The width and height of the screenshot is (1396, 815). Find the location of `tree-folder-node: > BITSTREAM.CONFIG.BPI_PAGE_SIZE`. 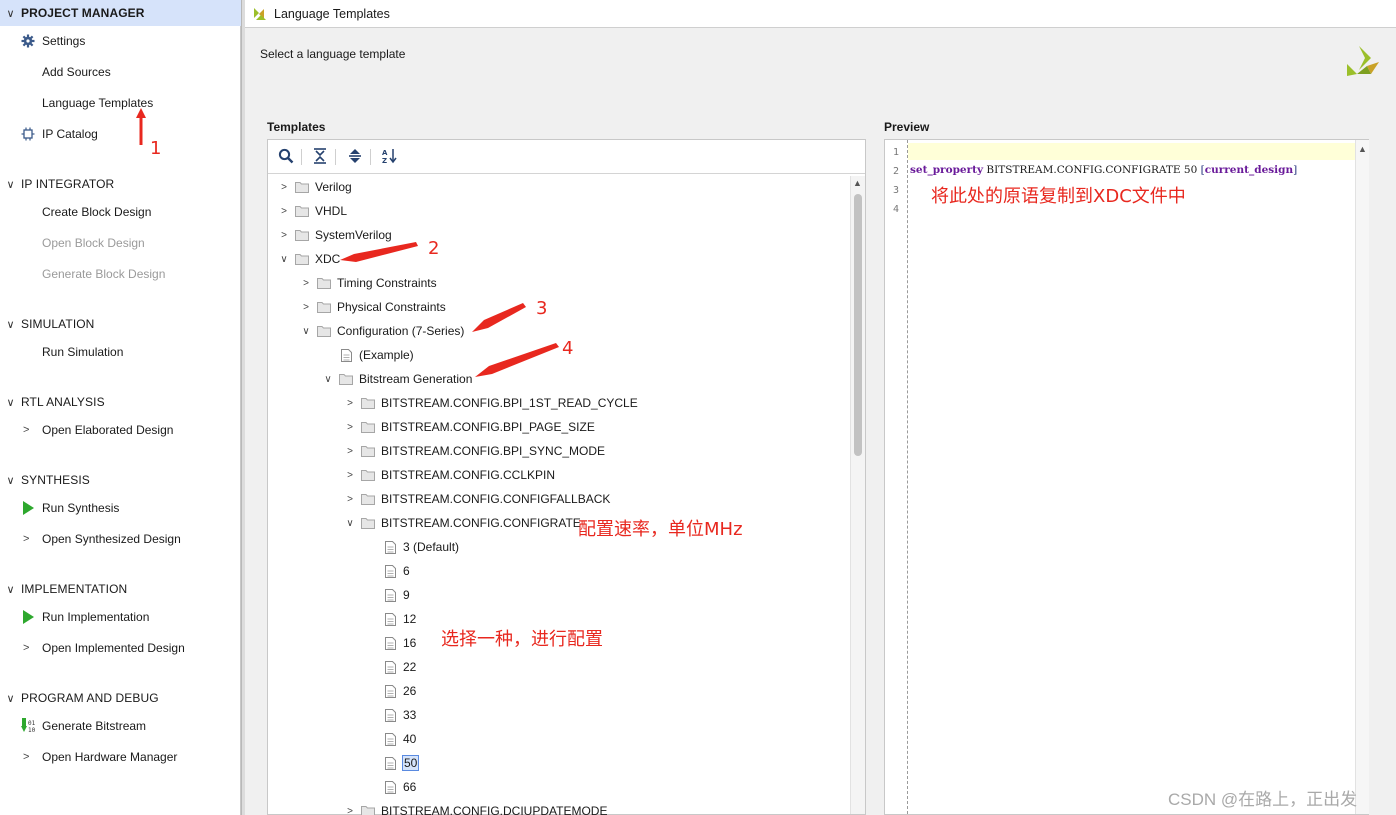

tree-folder-node: > BITSTREAM.CONFIG.BPI_PAGE_SIZE is located at coordinates (469, 427).